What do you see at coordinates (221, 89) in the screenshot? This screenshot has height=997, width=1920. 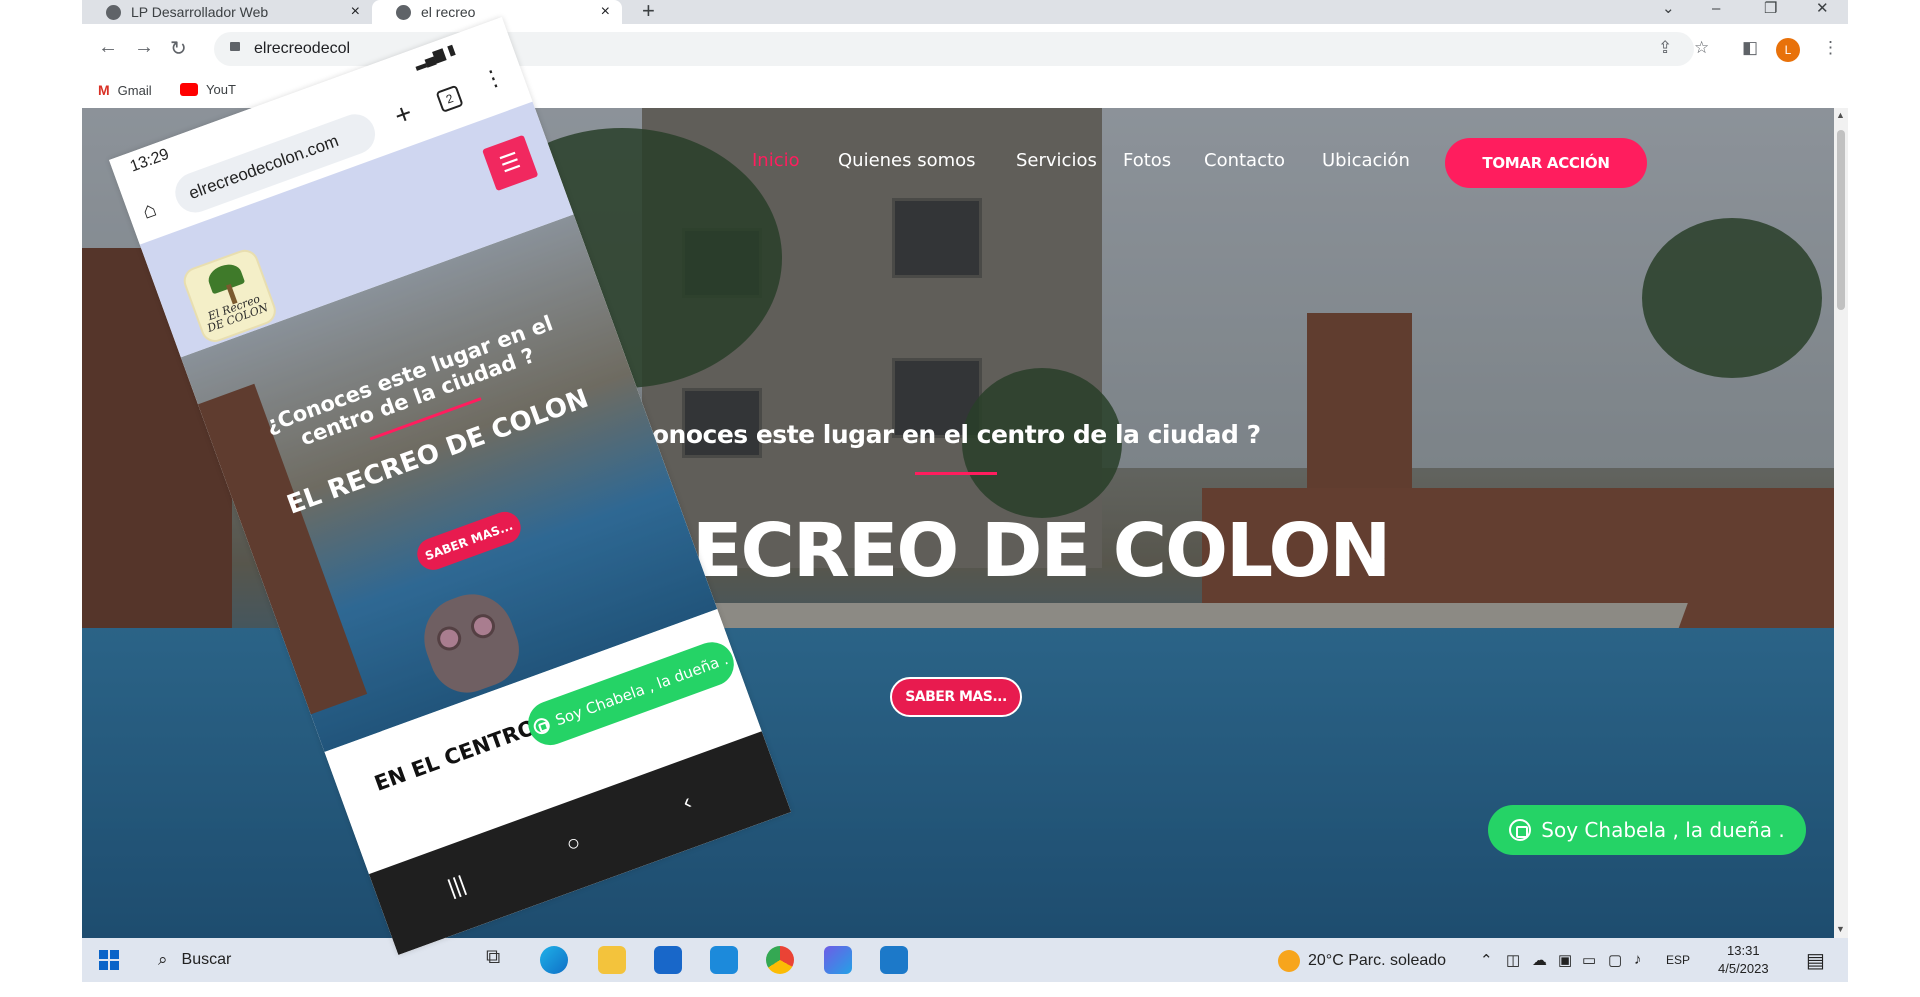 I see `bookmark-label: YouT` at bounding box center [221, 89].